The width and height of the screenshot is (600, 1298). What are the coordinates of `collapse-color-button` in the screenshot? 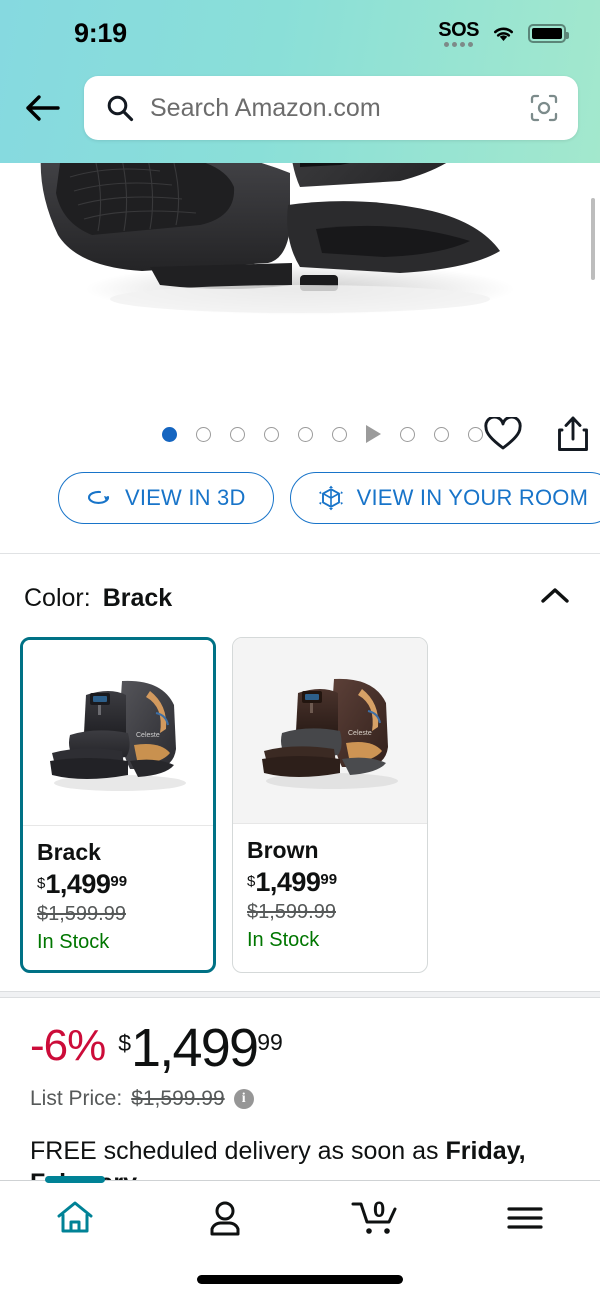 It's located at (555, 598).